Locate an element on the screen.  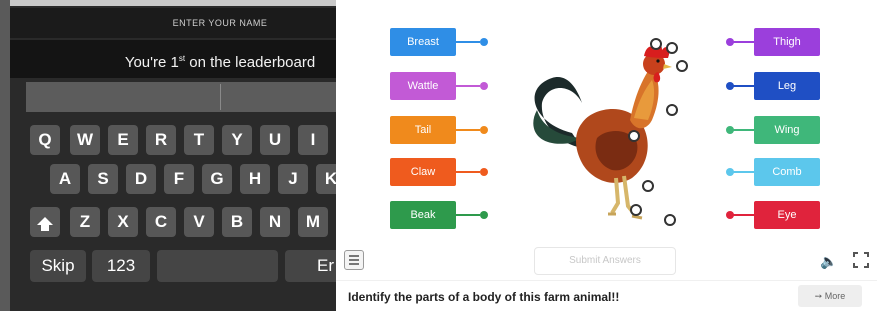
key-z: Z is located at coordinates (85, 222).